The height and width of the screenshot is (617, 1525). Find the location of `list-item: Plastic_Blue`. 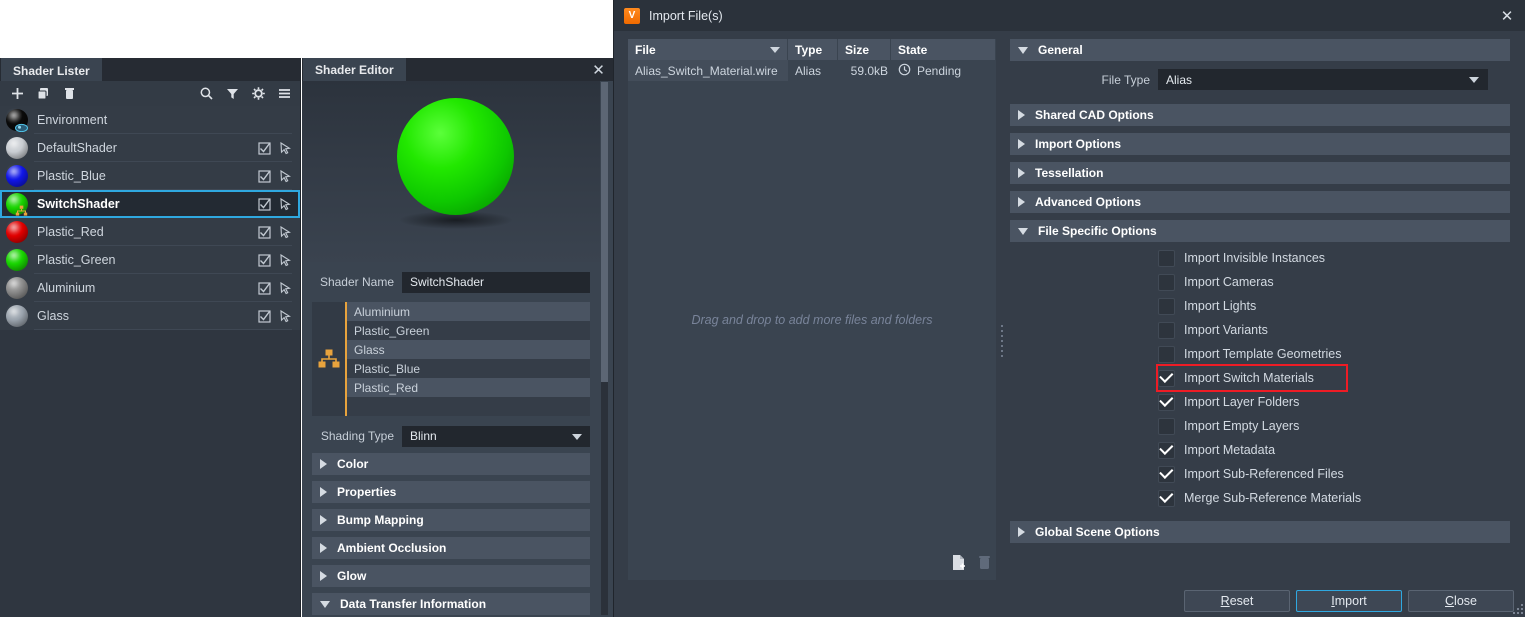

list-item: Plastic_Blue is located at coordinates (150, 176).